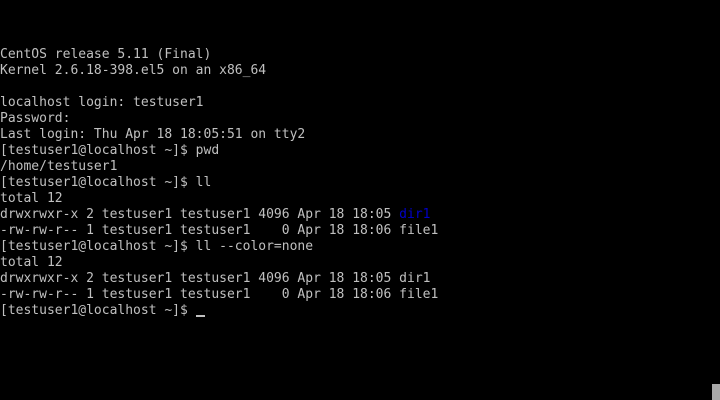 The image size is (720, 400). What do you see at coordinates (157, 246) in the screenshot?
I see `command-ll-nocolor-line-text: [testuser1@localhost ~]$ ll --color=none` at bounding box center [157, 246].